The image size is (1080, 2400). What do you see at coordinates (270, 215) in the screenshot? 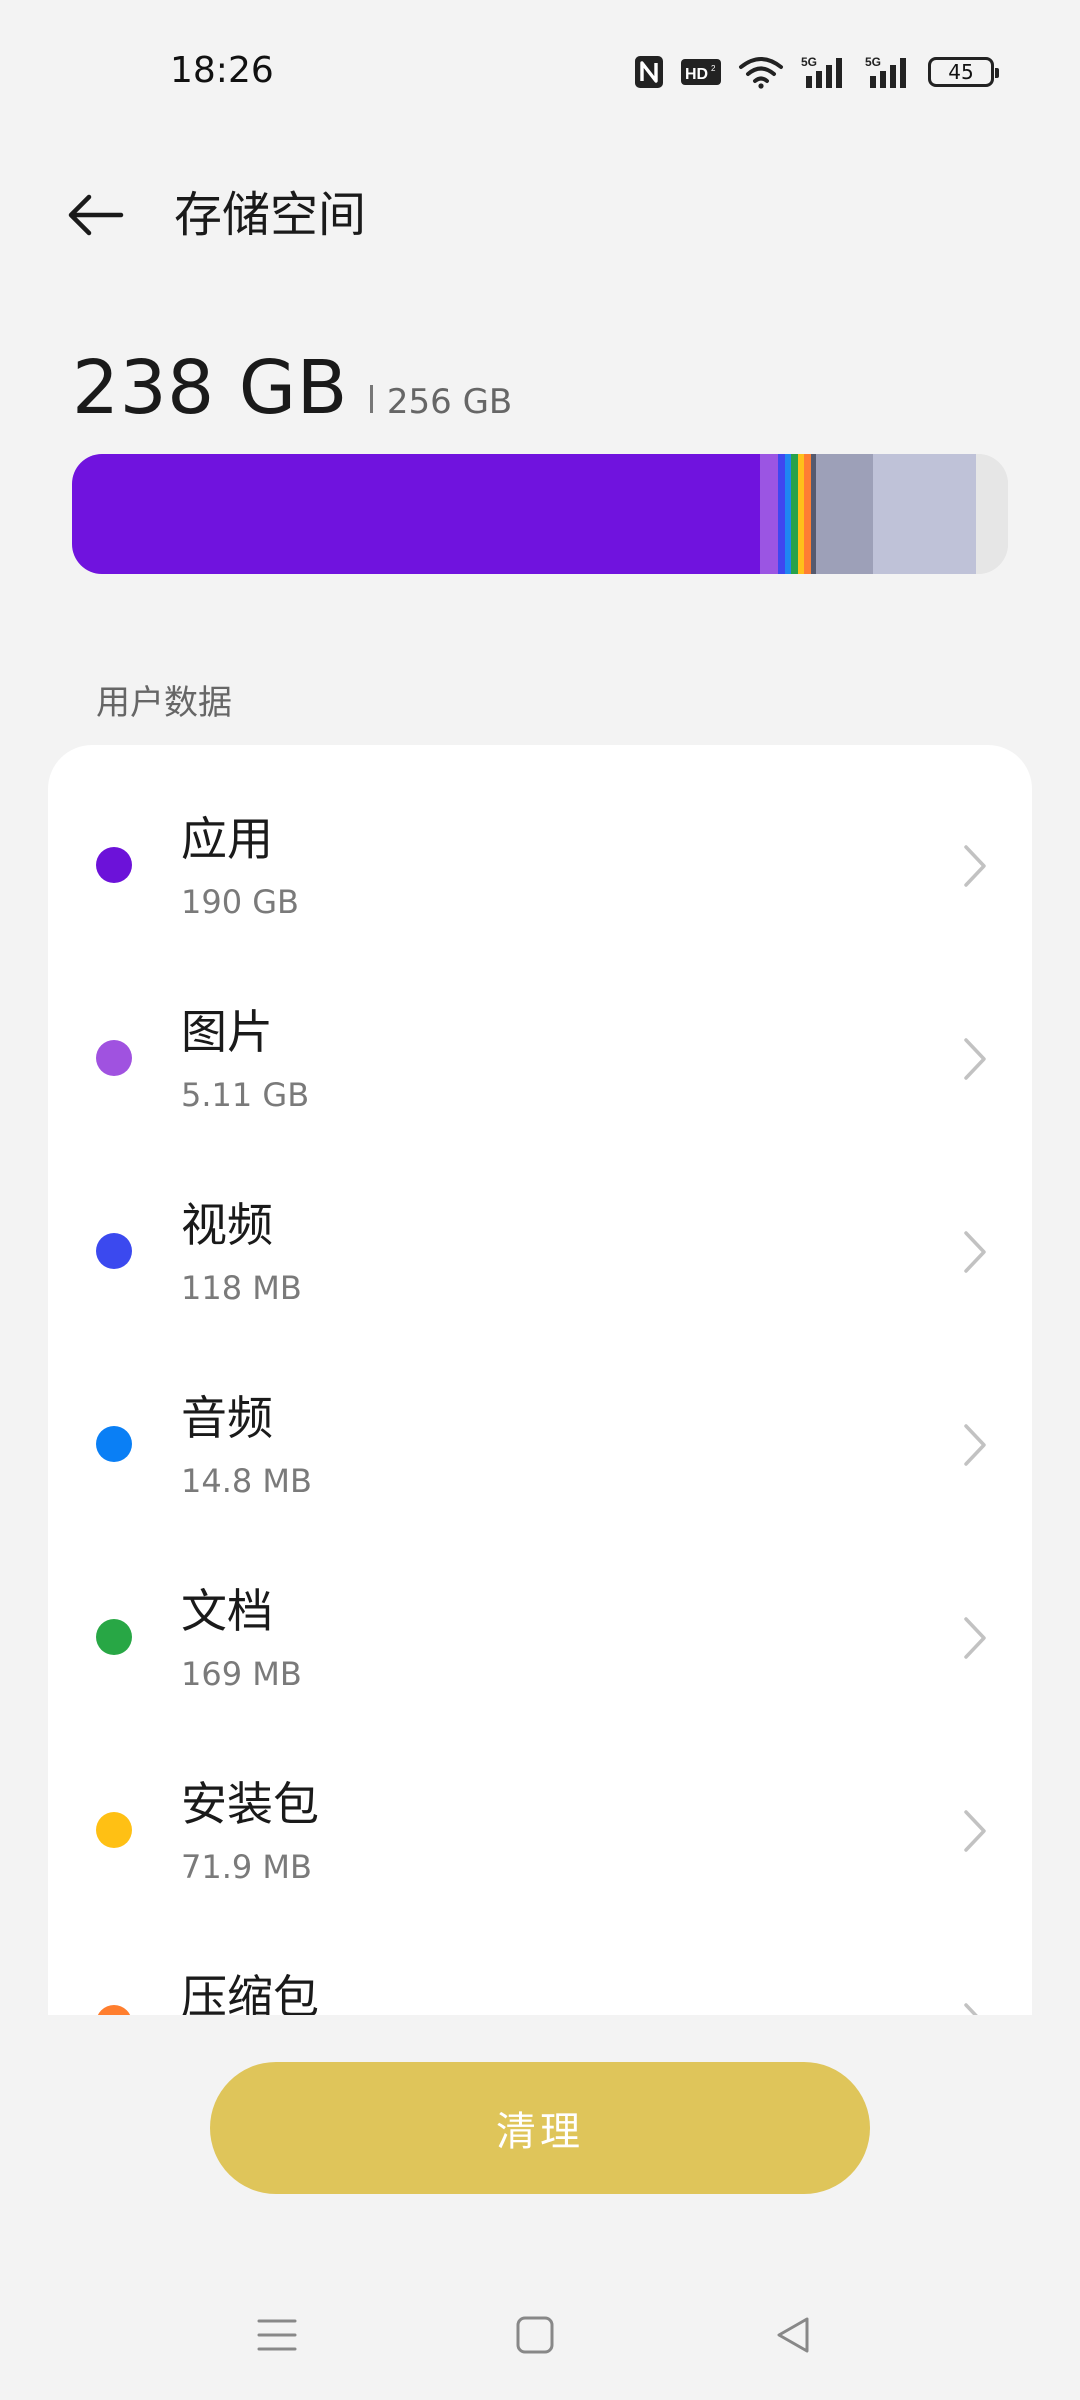
I see `page-title: 存储空间` at bounding box center [270, 215].